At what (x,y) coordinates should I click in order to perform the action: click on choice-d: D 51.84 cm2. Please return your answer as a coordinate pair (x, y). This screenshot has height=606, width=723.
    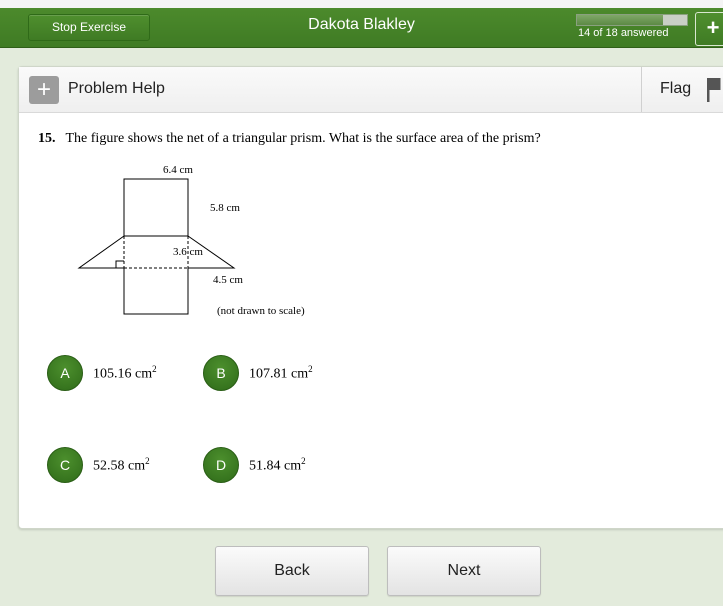
    Looking at the image, I should click on (254, 465).